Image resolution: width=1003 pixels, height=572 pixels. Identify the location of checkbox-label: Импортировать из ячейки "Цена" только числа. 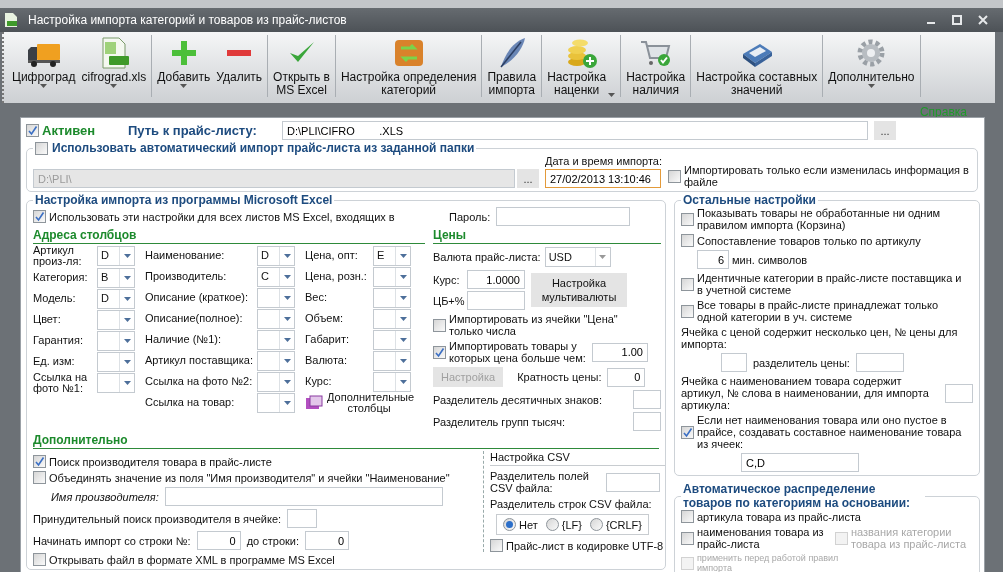
(534, 325).